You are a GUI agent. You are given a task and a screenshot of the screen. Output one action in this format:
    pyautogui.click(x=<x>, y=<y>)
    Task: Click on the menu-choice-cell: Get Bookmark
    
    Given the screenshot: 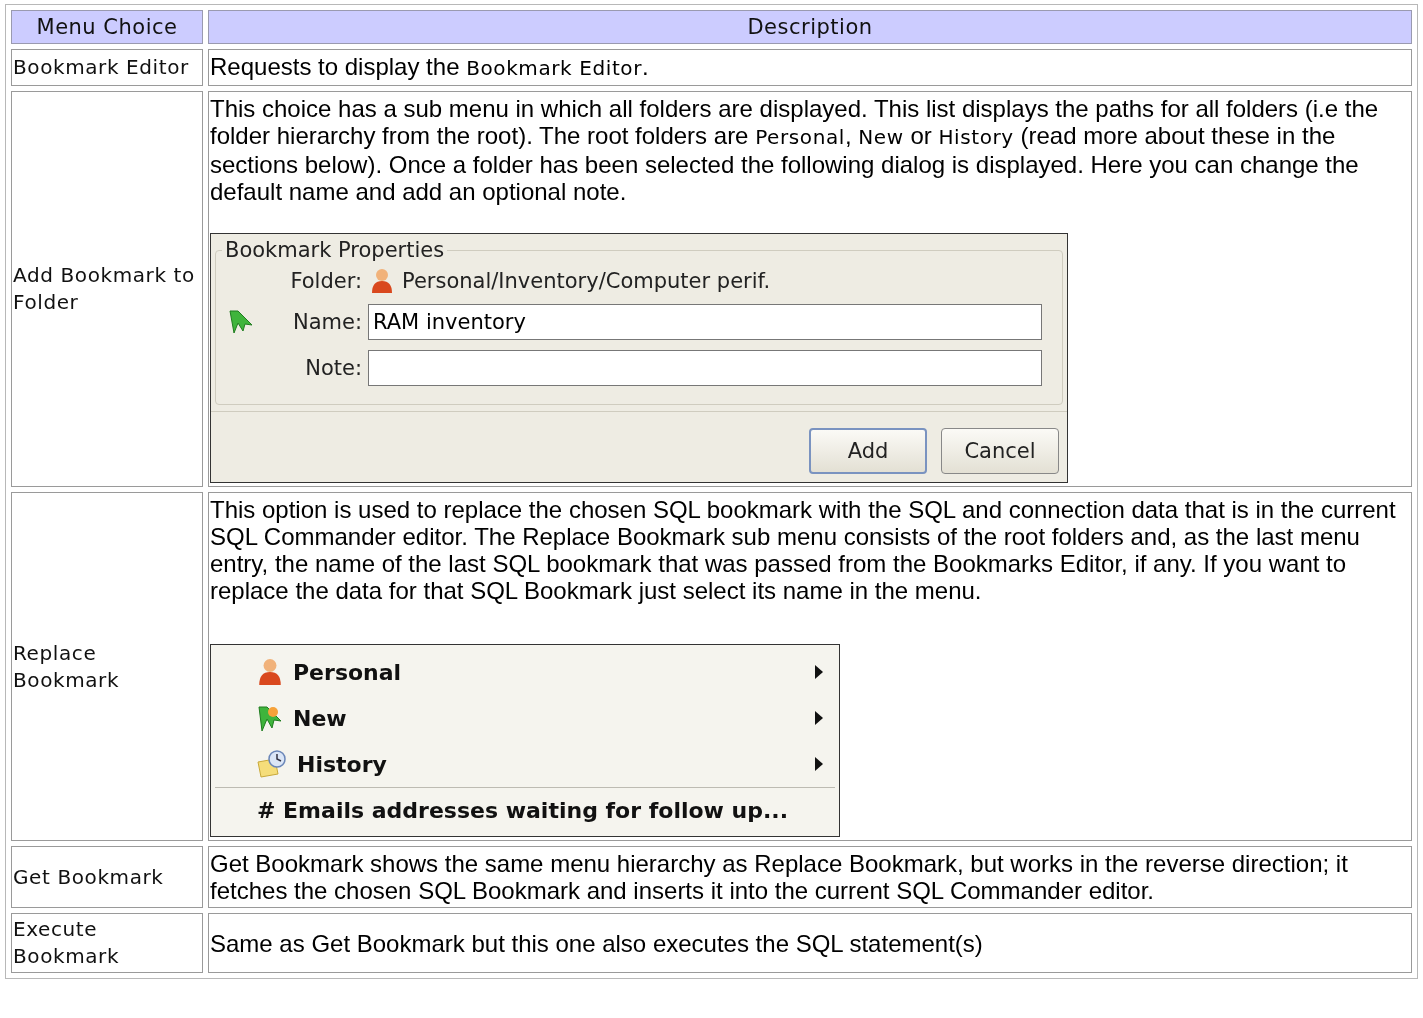 What is the action you would take?
    pyautogui.click(x=107, y=877)
    